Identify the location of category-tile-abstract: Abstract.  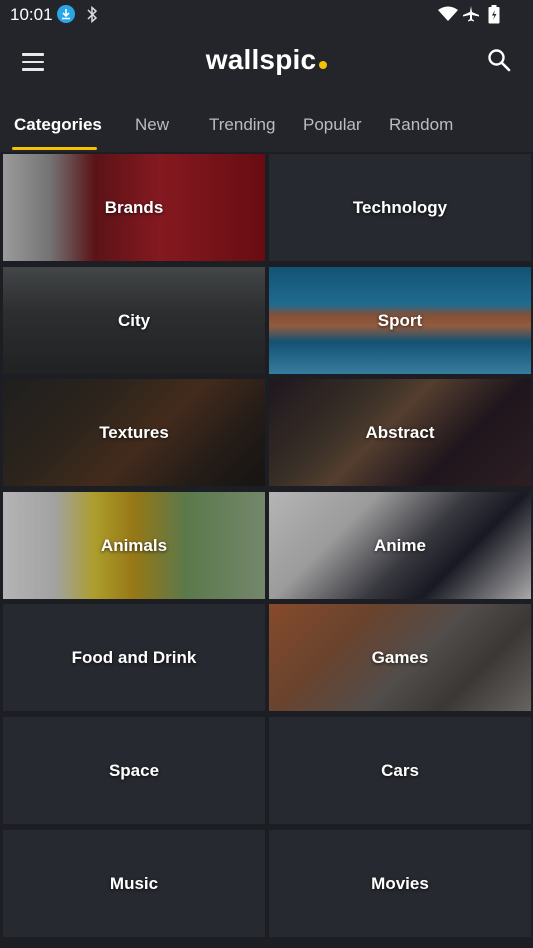
(400, 432).